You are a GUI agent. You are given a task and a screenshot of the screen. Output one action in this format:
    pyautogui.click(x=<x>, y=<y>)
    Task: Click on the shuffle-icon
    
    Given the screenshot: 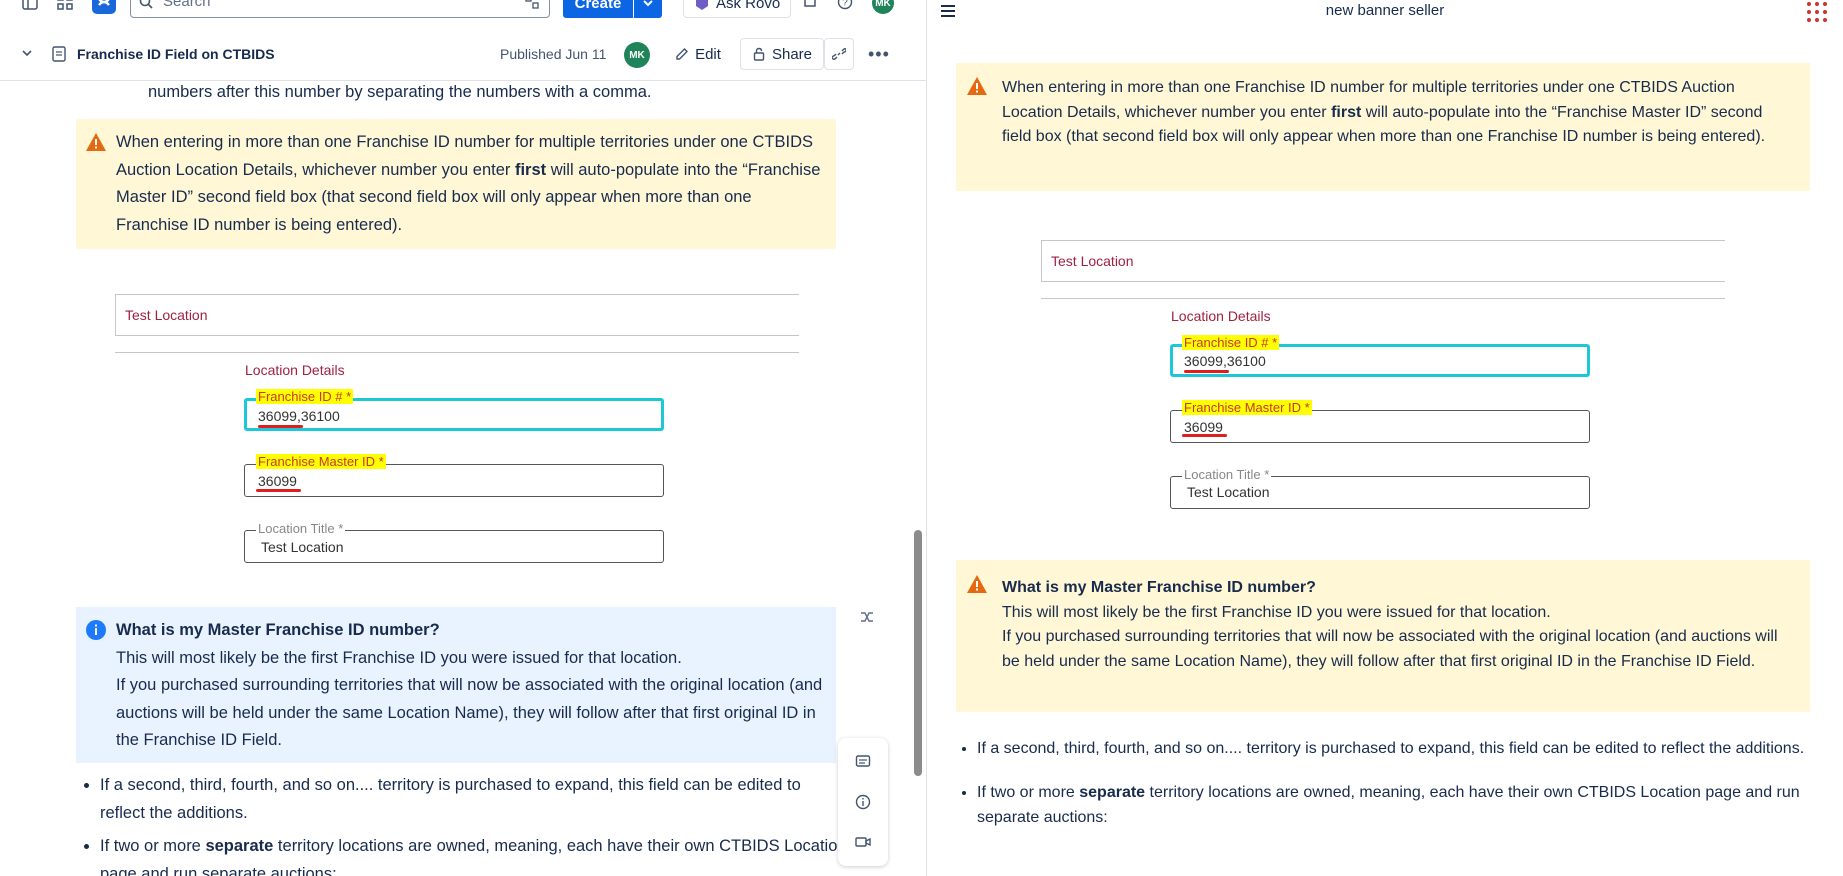 What is the action you would take?
    pyautogui.click(x=867, y=619)
    